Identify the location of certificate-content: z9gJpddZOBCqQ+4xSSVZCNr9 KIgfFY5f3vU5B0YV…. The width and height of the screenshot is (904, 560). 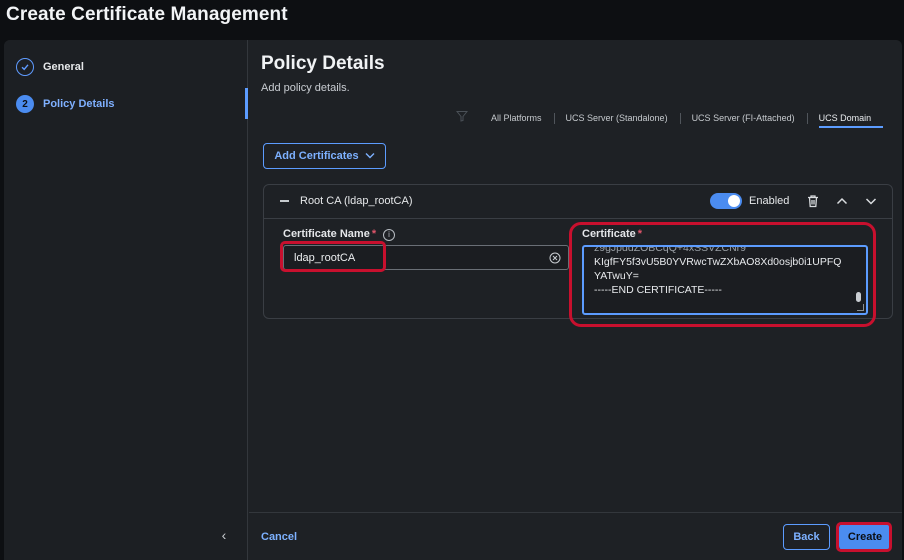
(718, 271).